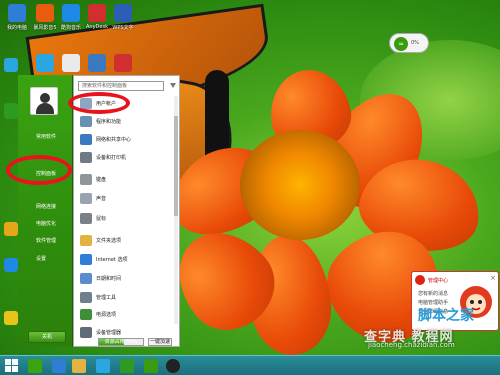  Describe the element at coordinates (126, 315) in the screenshot. I see `menu-item-power-options: 电源选项` at that location.